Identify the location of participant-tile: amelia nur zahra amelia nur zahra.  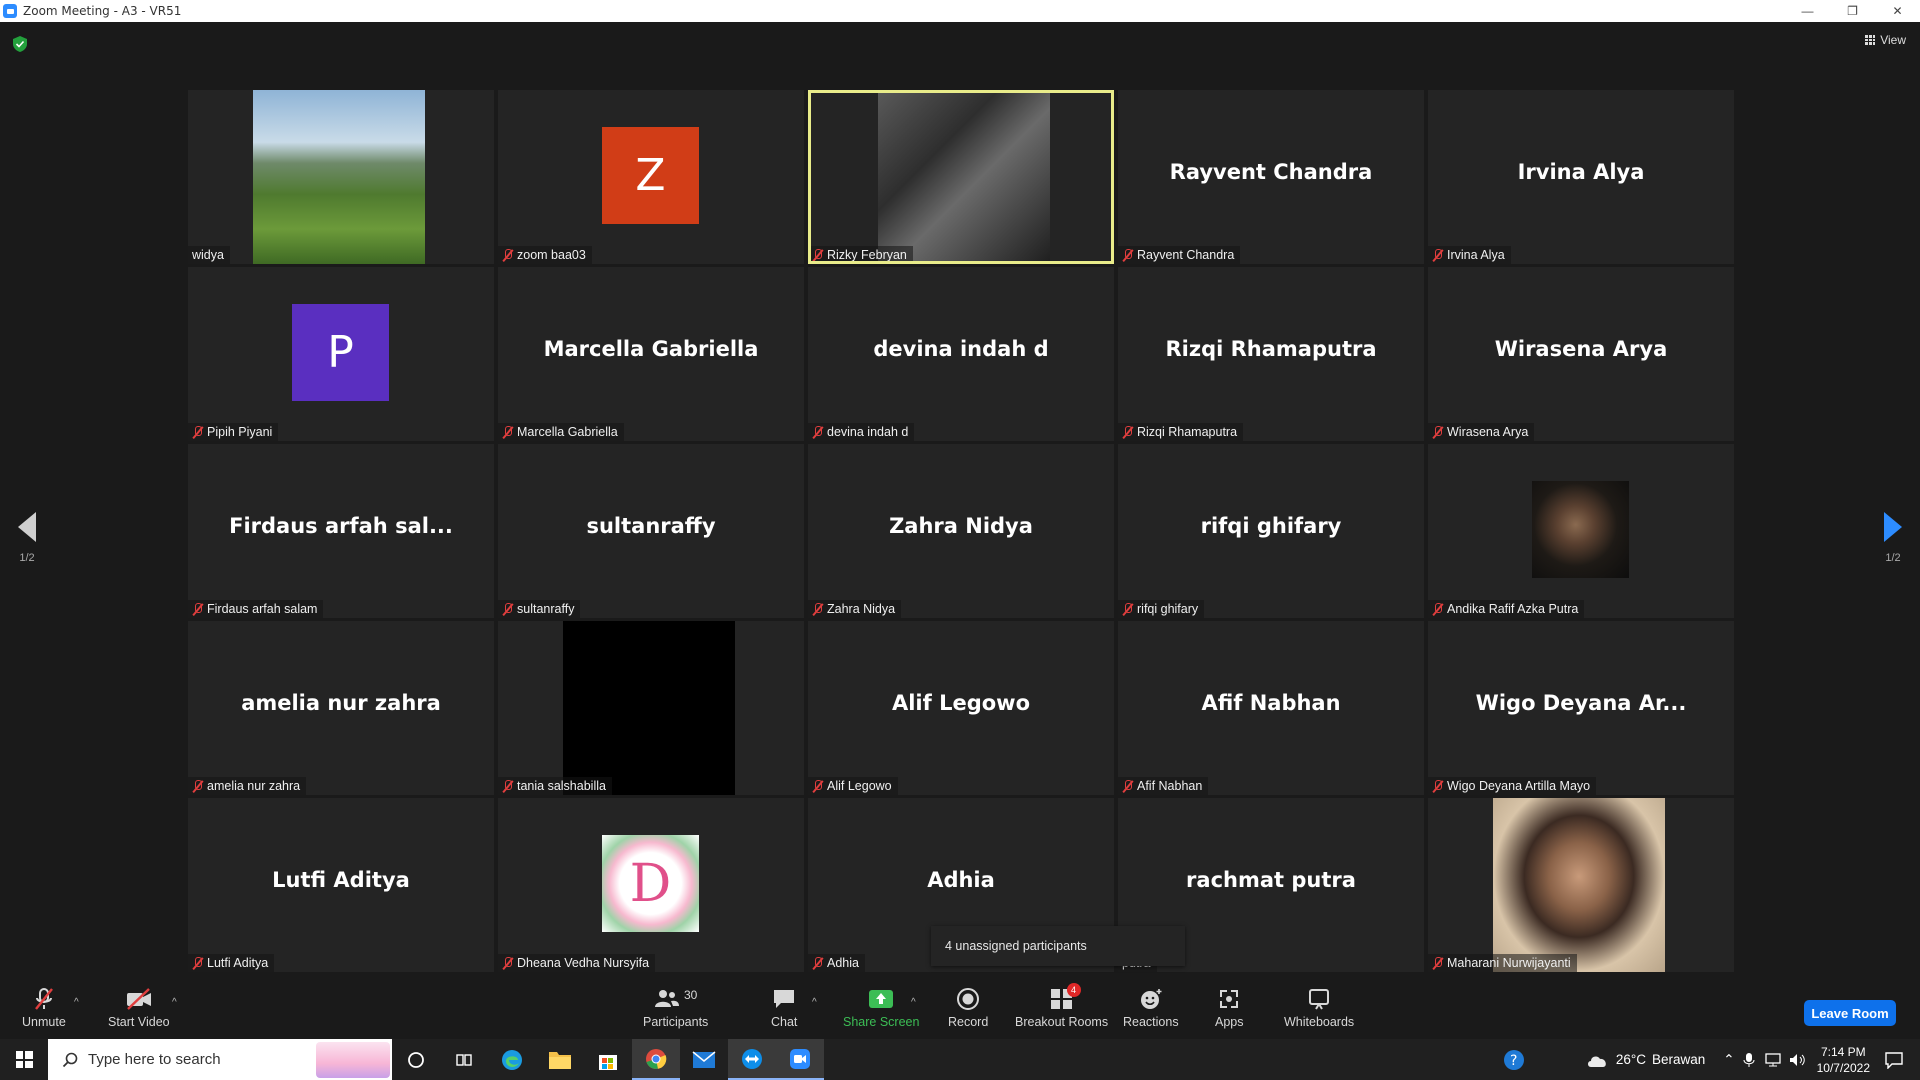
(341, 708).